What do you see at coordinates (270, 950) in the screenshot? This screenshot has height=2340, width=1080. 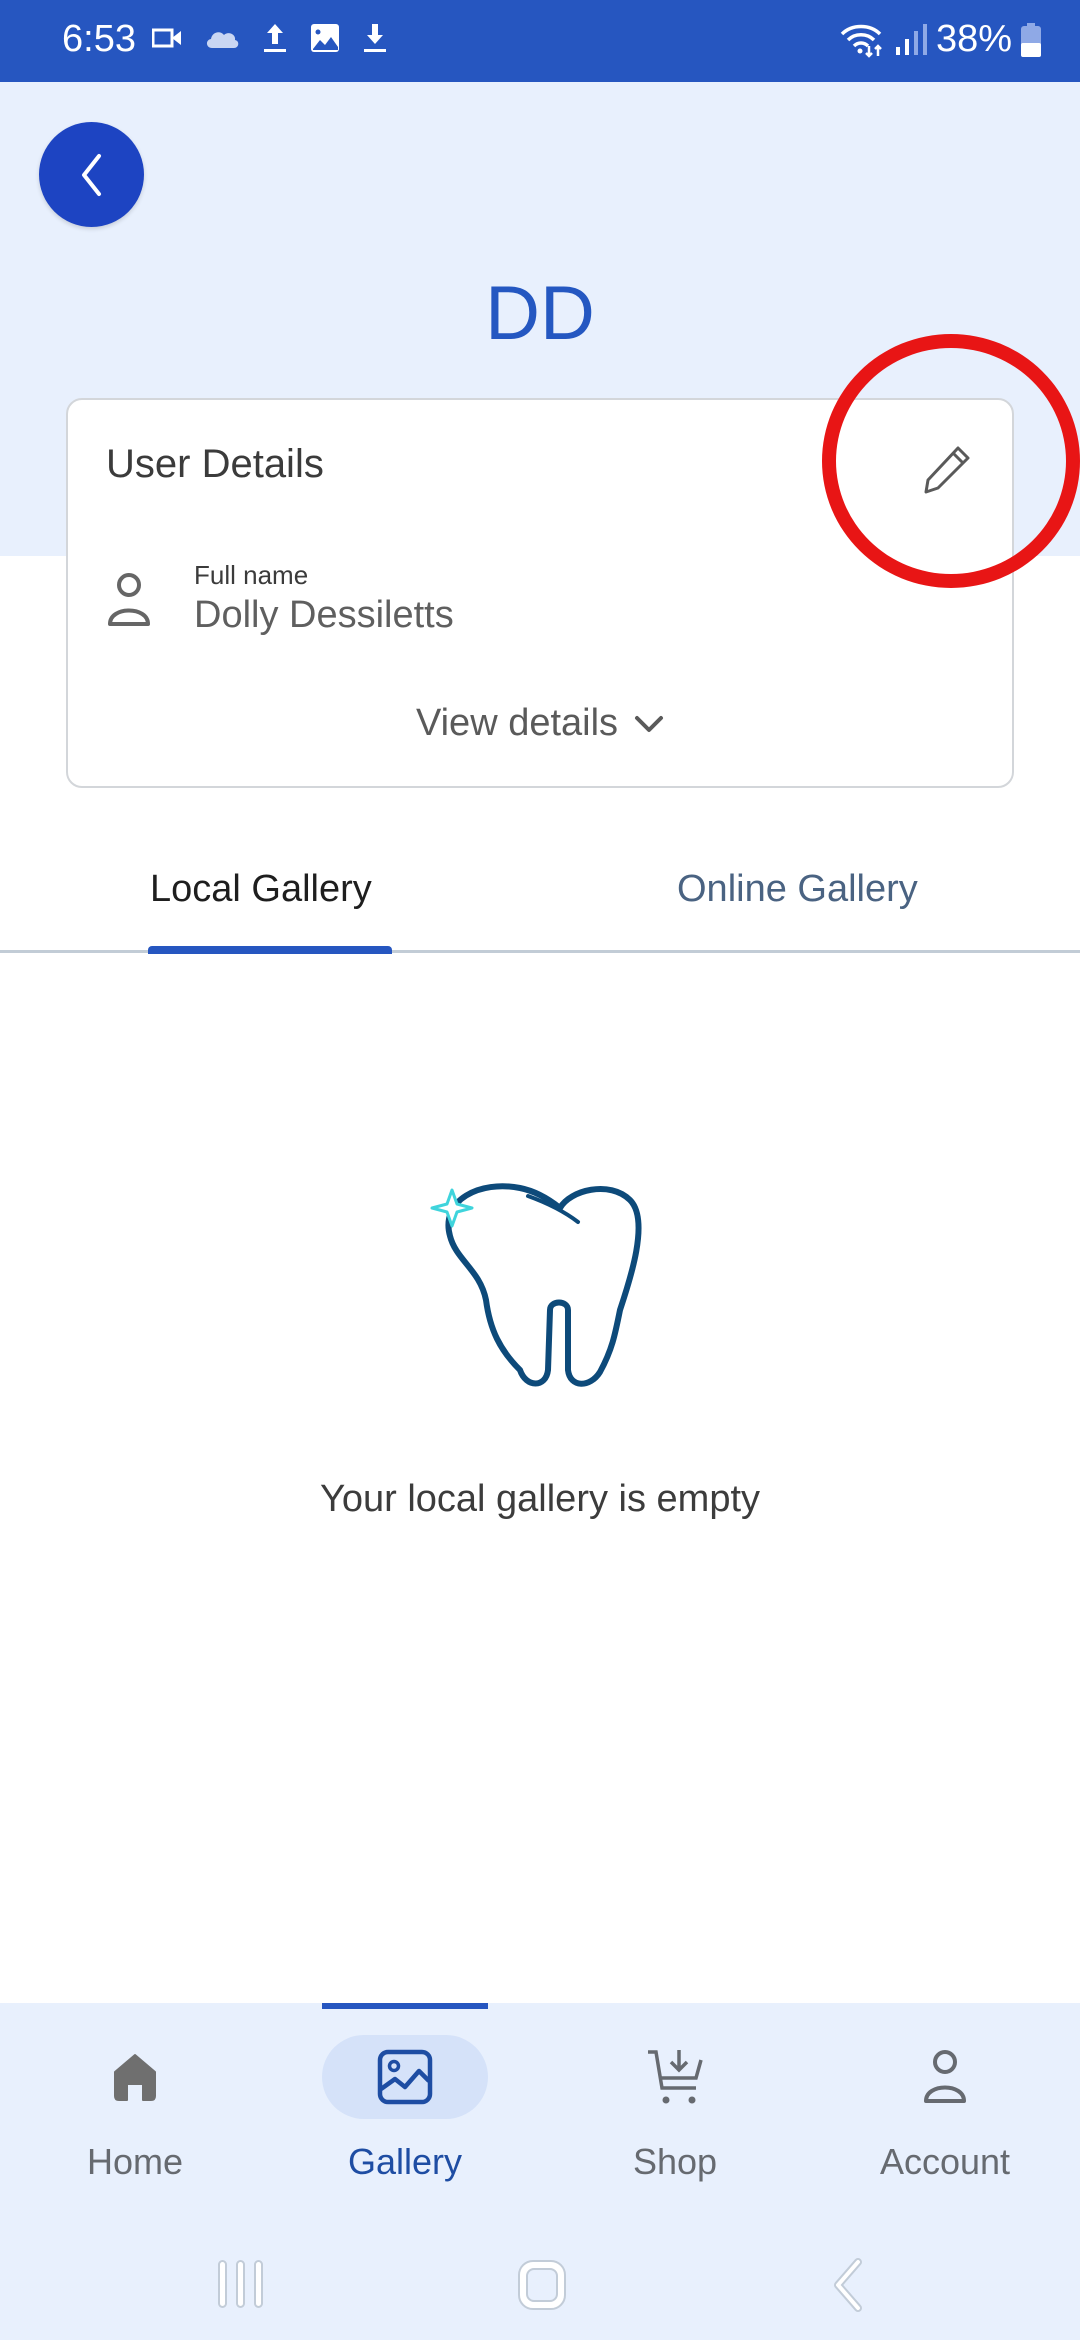 I see `active-tab-indicator` at bounding box center [270, 950].